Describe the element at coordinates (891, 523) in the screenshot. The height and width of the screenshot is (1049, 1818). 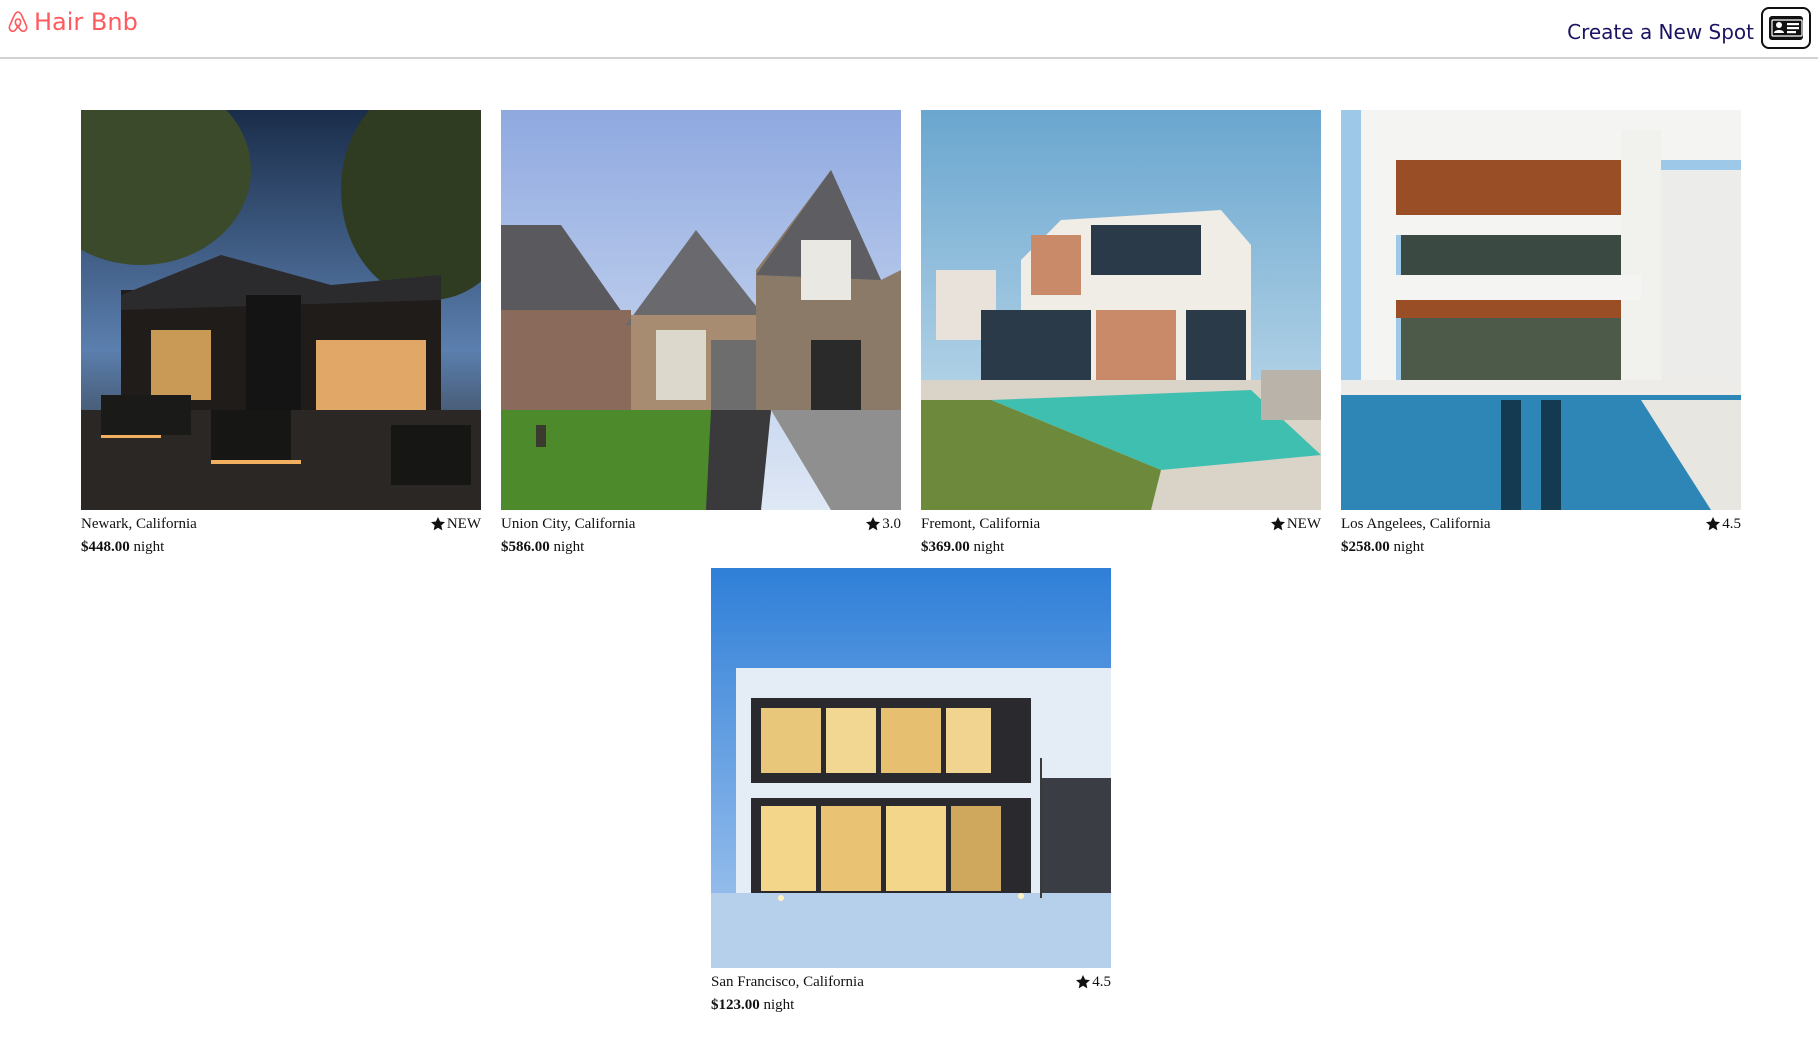
I see `spot-rating-value: 3.0` at that location.